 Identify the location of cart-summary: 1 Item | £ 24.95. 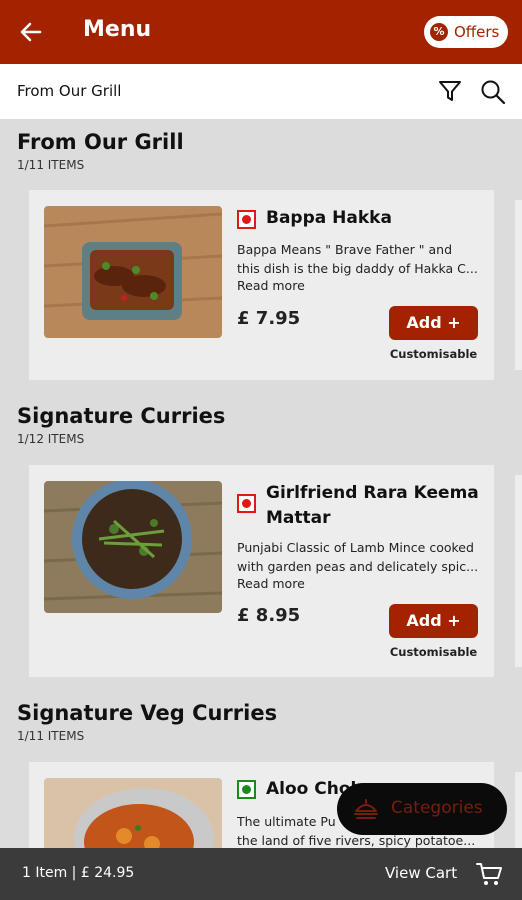
(78, 873).